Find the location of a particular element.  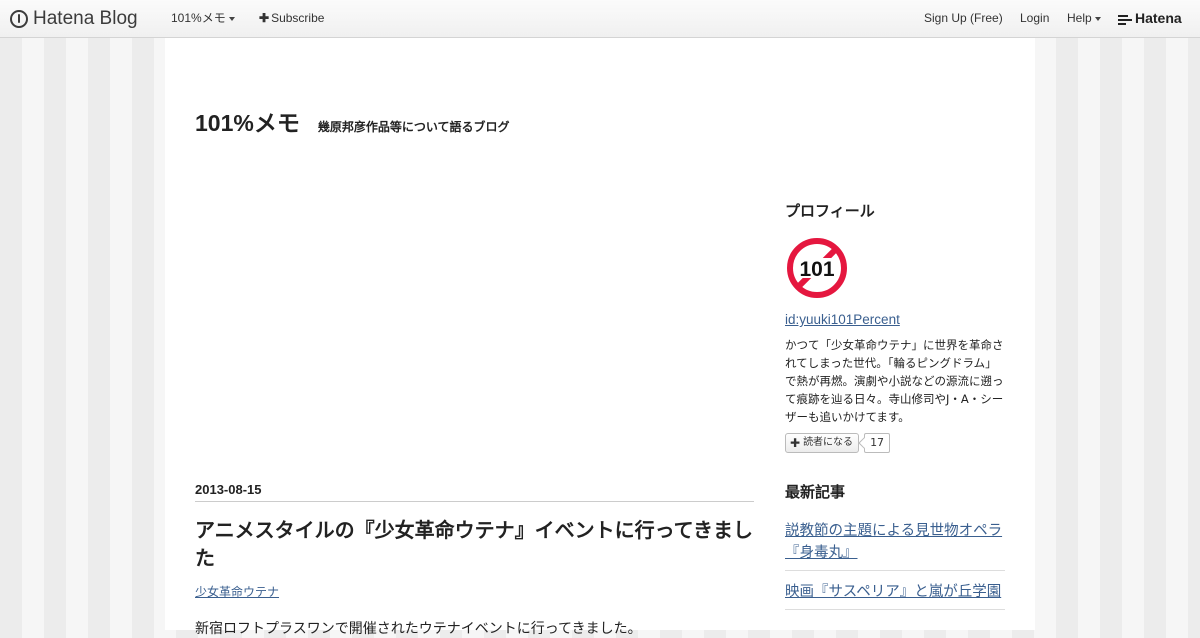

entry-title: アニメスタイルの『少女革命ウテナ』イベントに行ってきました is located at coordinates (476, 544).